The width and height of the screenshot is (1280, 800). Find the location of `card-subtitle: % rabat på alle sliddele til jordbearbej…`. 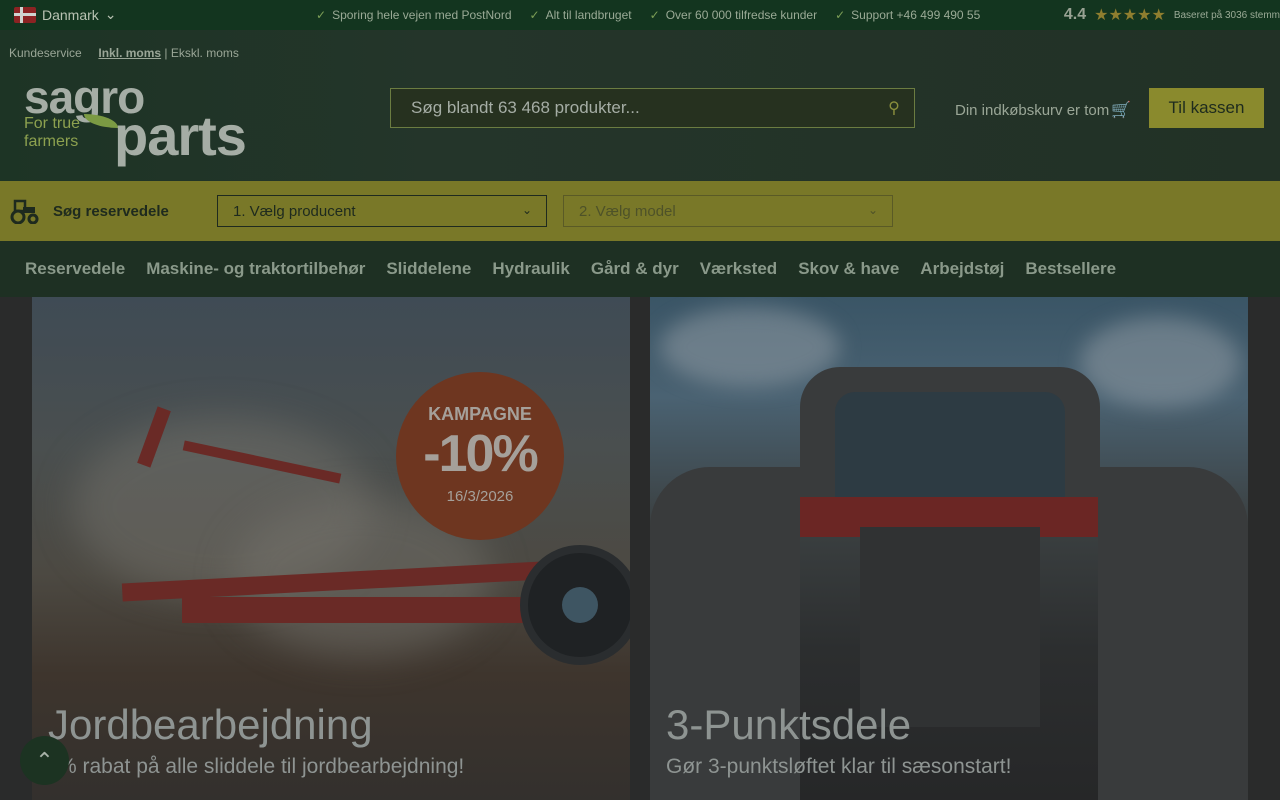

card-subtitle: % rabat på alle sliddele til jordbearbej… is located at coordinates (261, 766).